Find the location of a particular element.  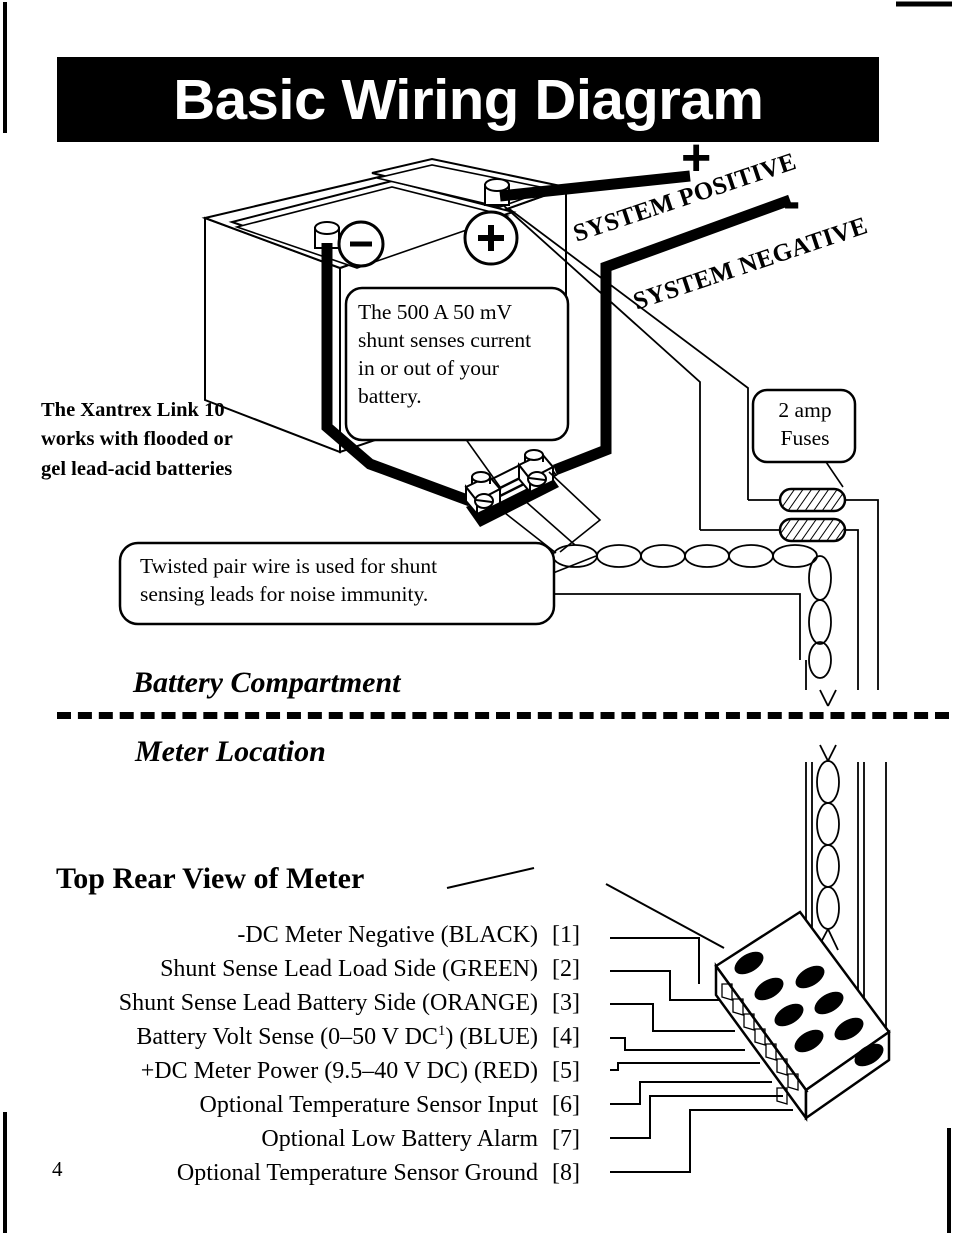

pin-row: Optional Temperature Sensor Ground [8] is located at coordinates (320, 1177).